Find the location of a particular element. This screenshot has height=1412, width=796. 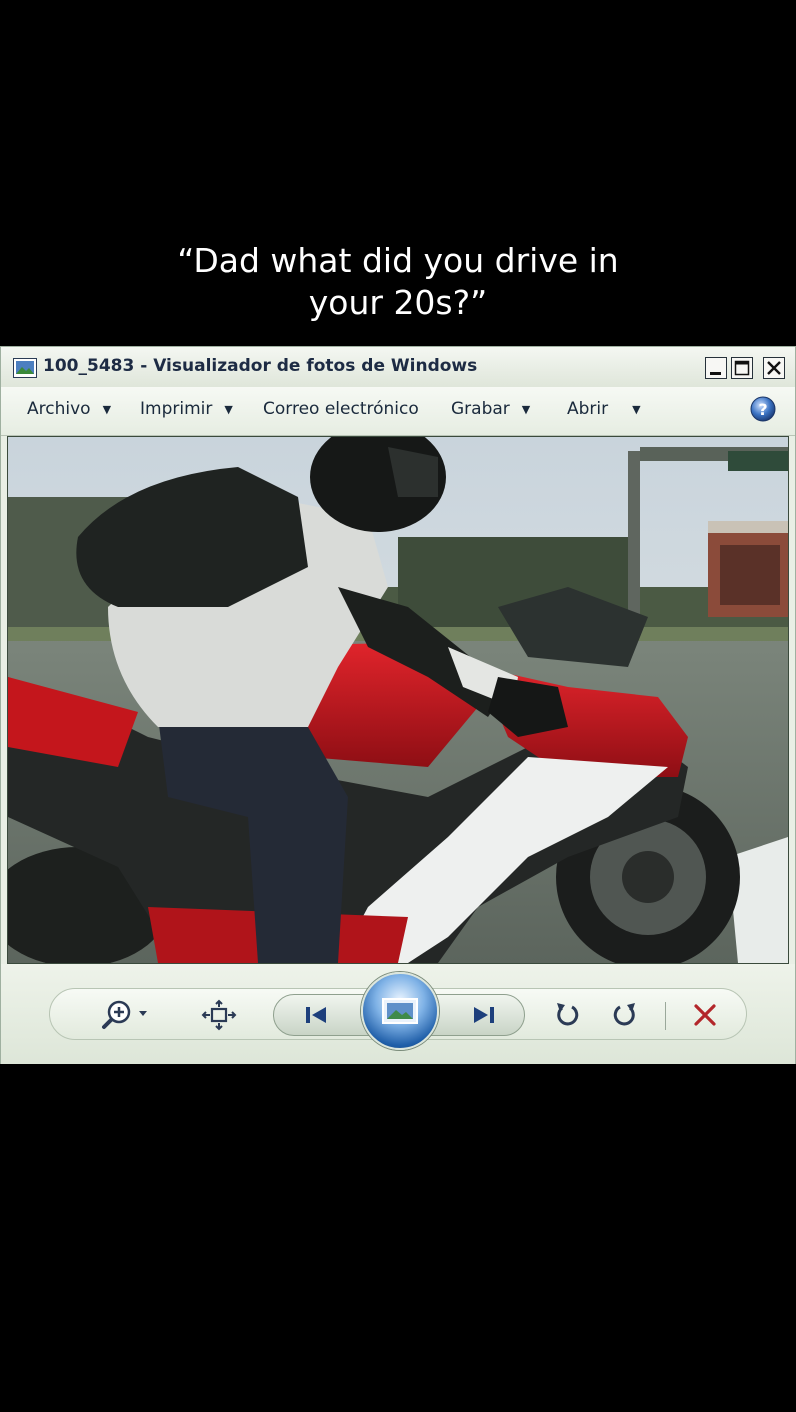

video-caption: “Dad what did you drive in your 20s?” is located at coordinates (398, 282).